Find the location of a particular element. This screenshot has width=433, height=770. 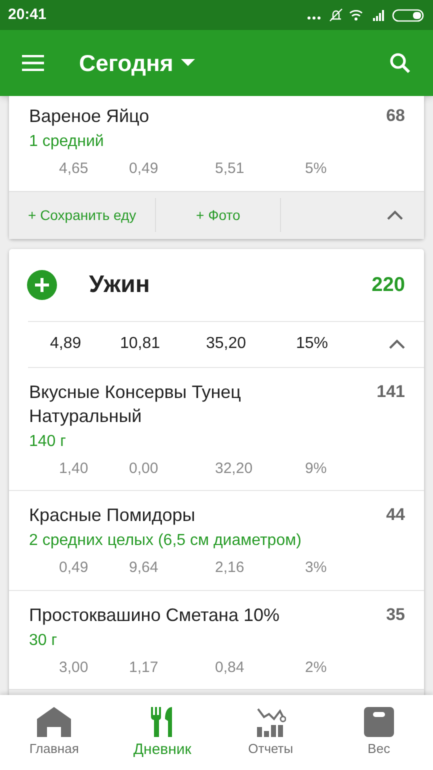

macro-value: 4,89 is located at coordinates (66, 344).